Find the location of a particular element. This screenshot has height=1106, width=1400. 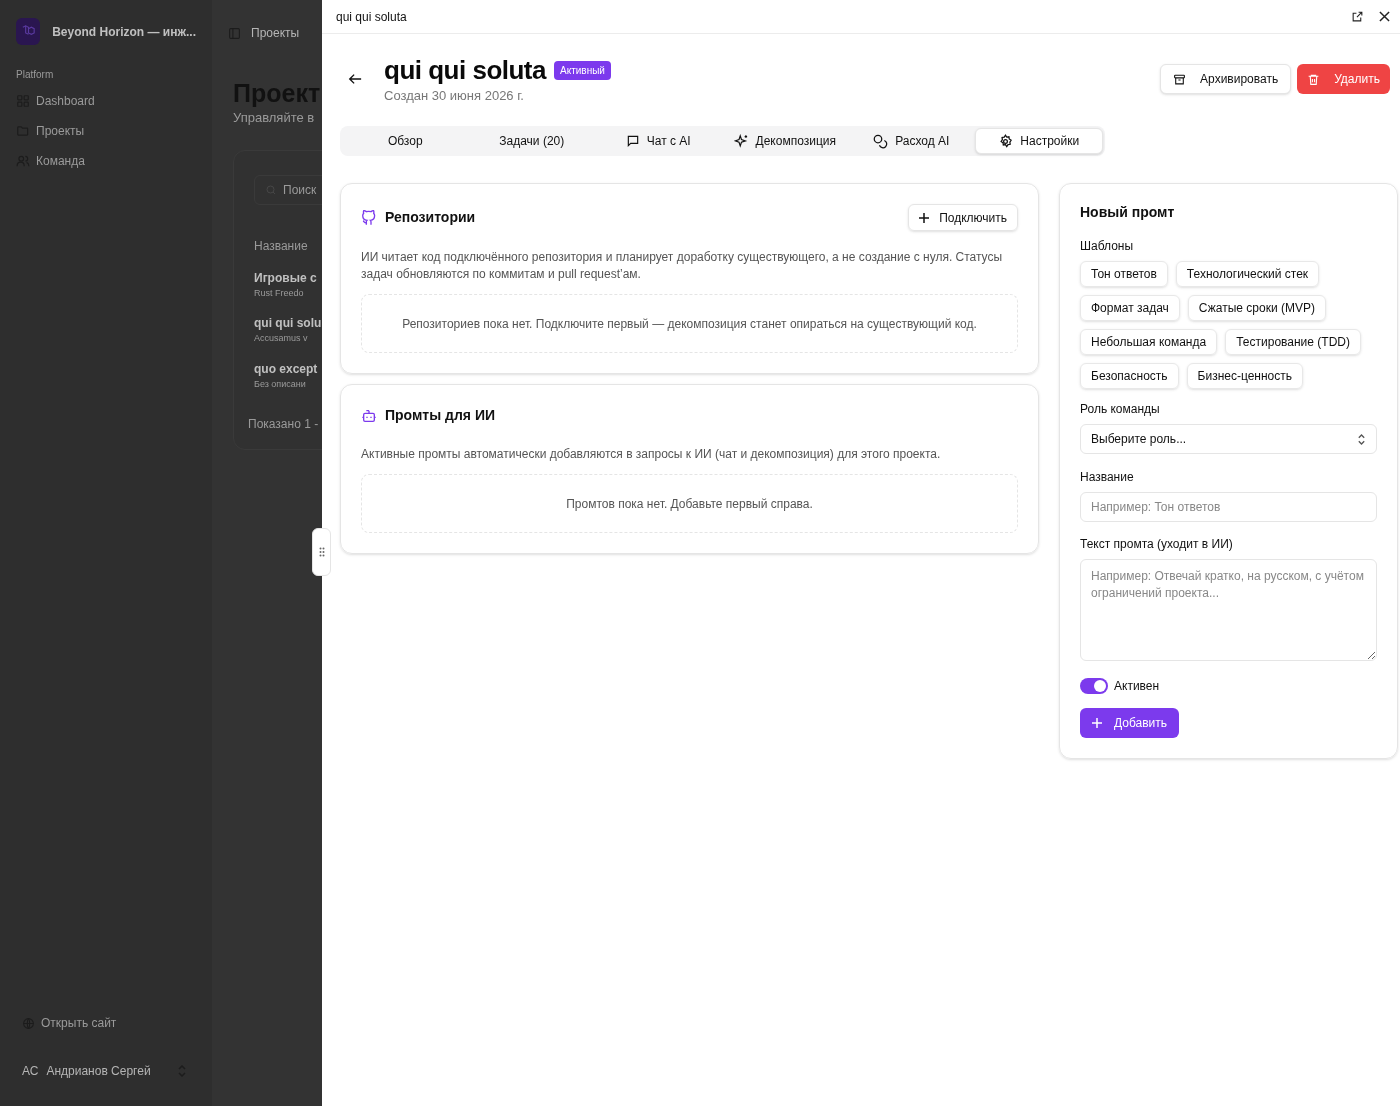

field-label: Текст промта (уходит в ИИ) is located at coordinates (1157, 544).